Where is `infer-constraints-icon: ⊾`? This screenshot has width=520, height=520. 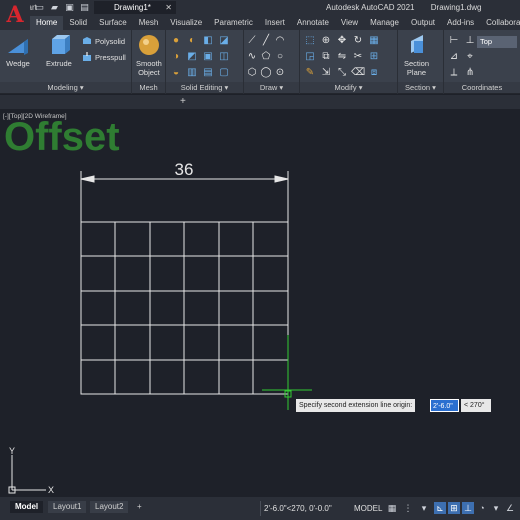 infer-constraints-icon: ⊾ is located at coordinates (440, 508).